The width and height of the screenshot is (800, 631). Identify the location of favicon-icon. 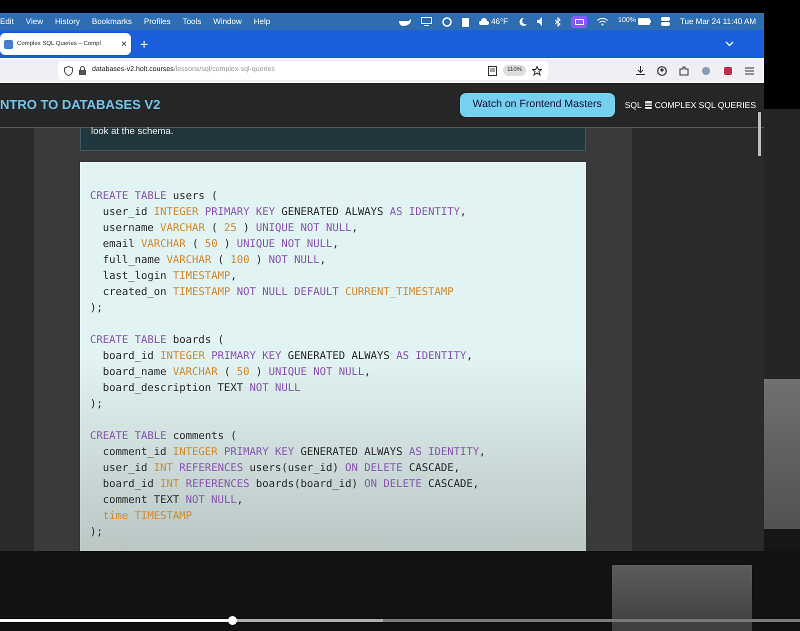
(8, 44).